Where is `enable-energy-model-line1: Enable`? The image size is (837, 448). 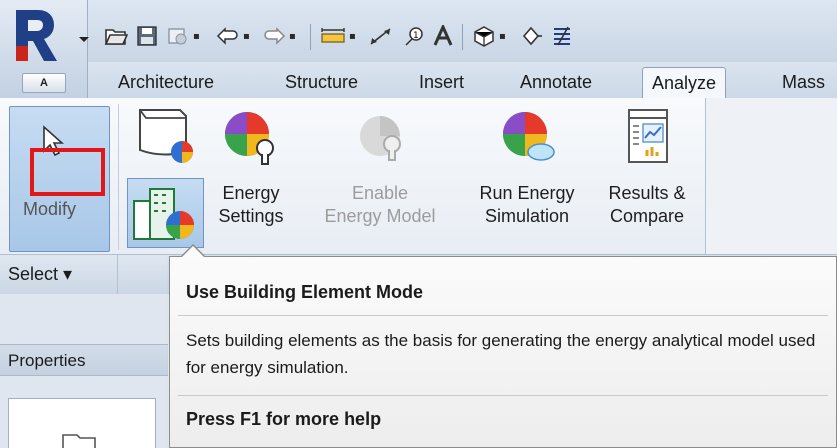 enable-energy-model-line1: Enable is located at coordinates (380, 193).